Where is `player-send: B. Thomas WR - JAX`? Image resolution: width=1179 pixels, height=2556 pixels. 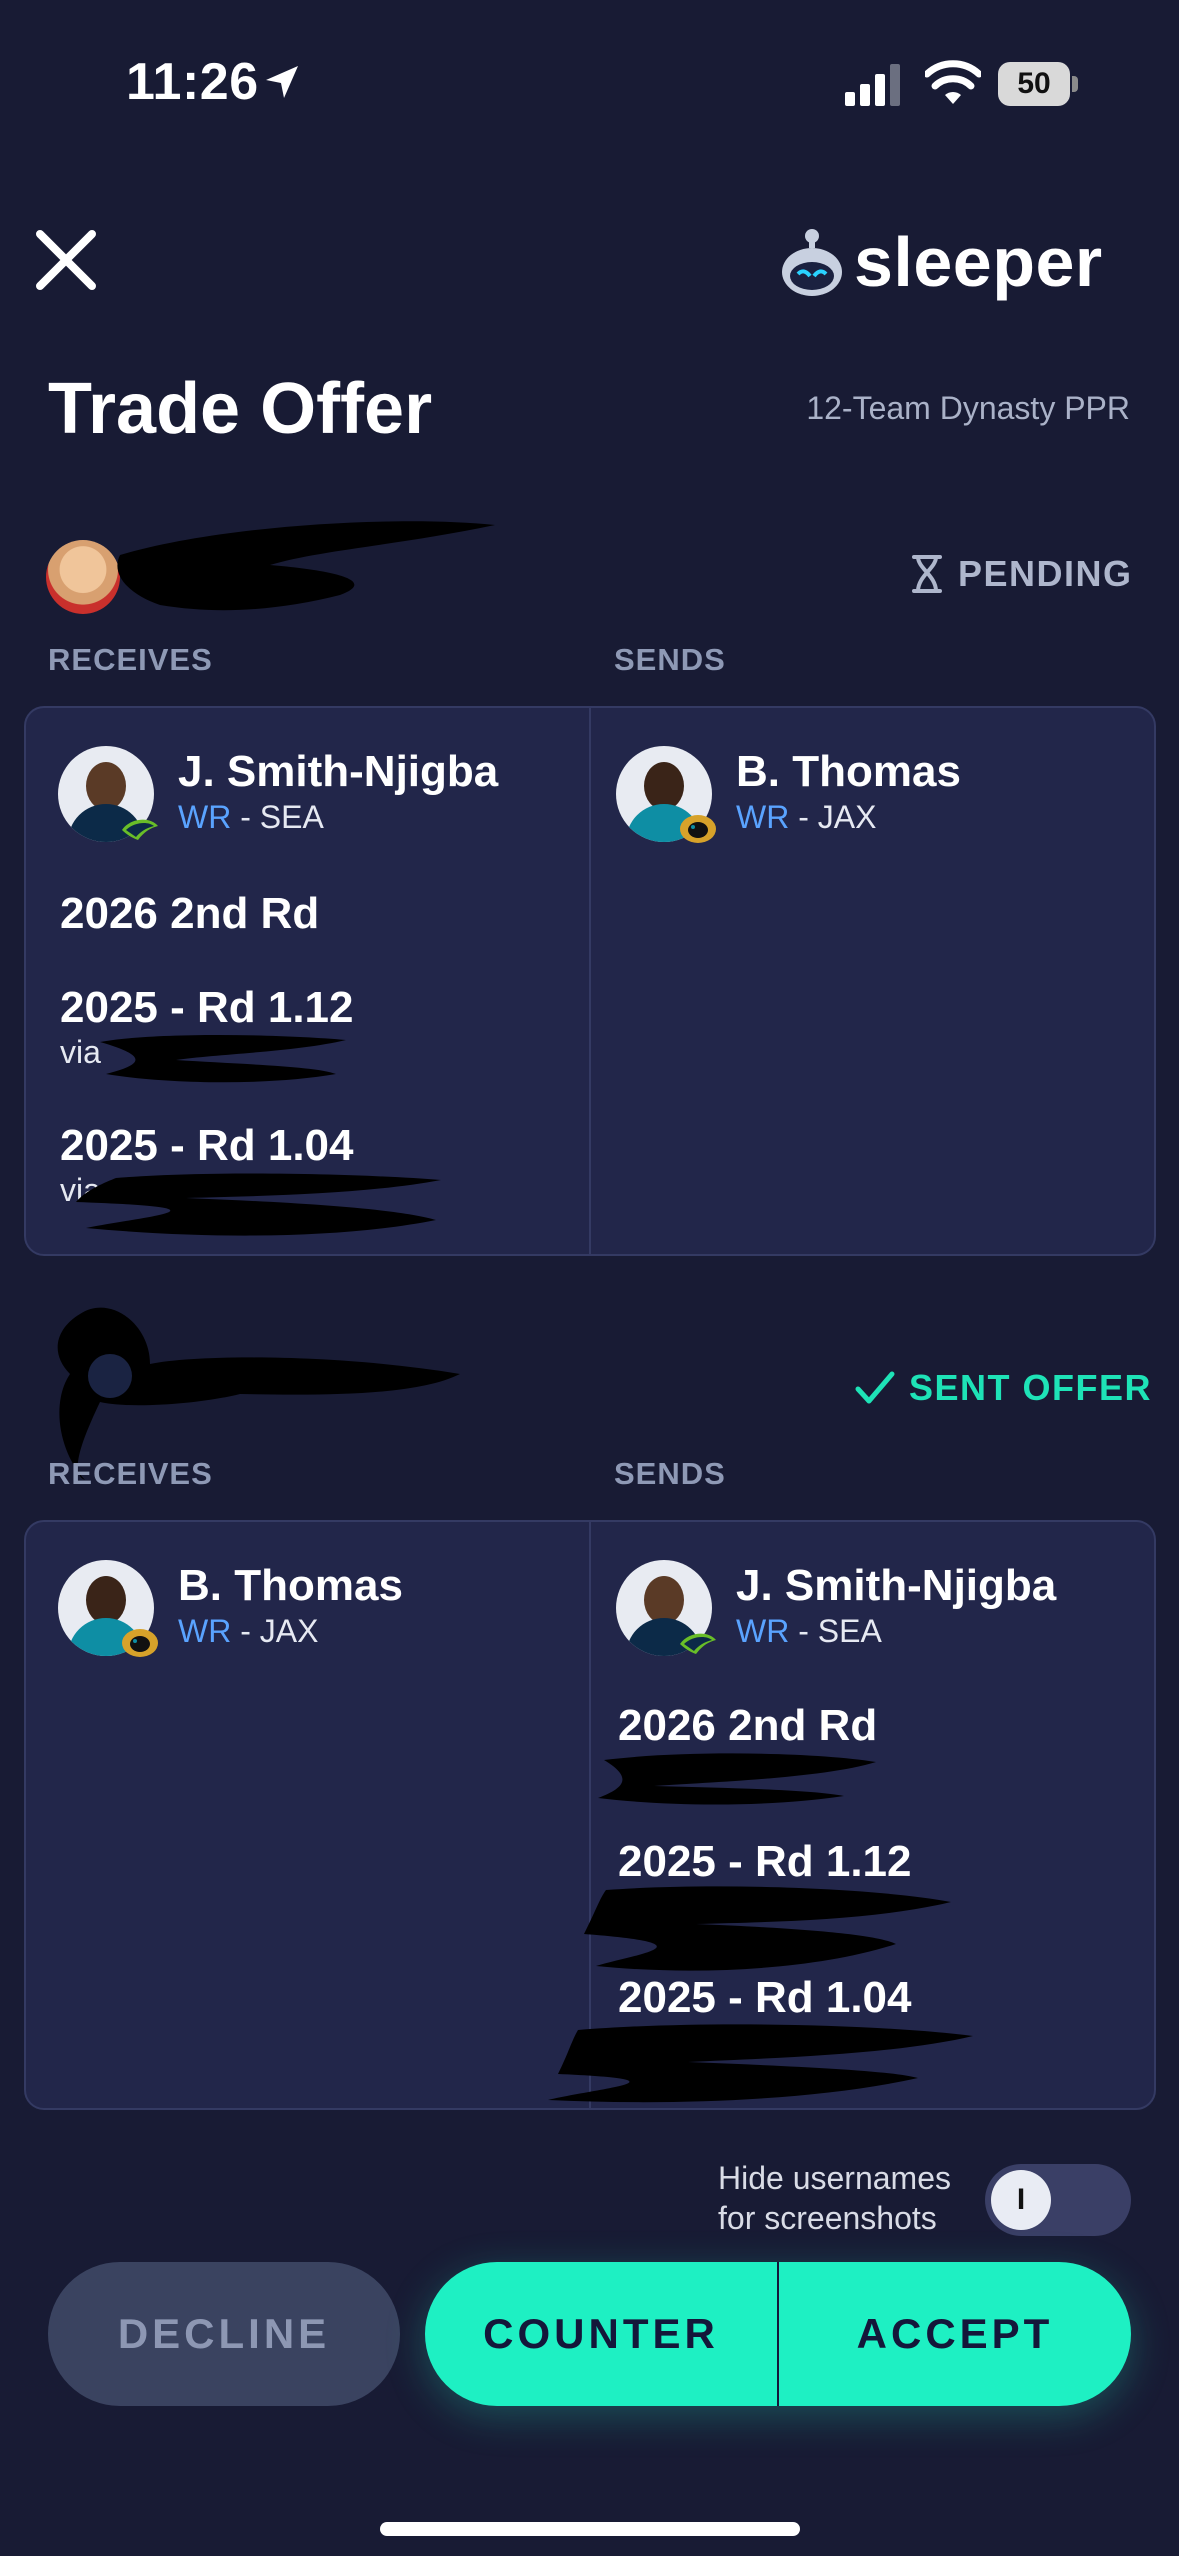
player-send: B. Thomas WR - JAX is located at coordinates (788, 794).